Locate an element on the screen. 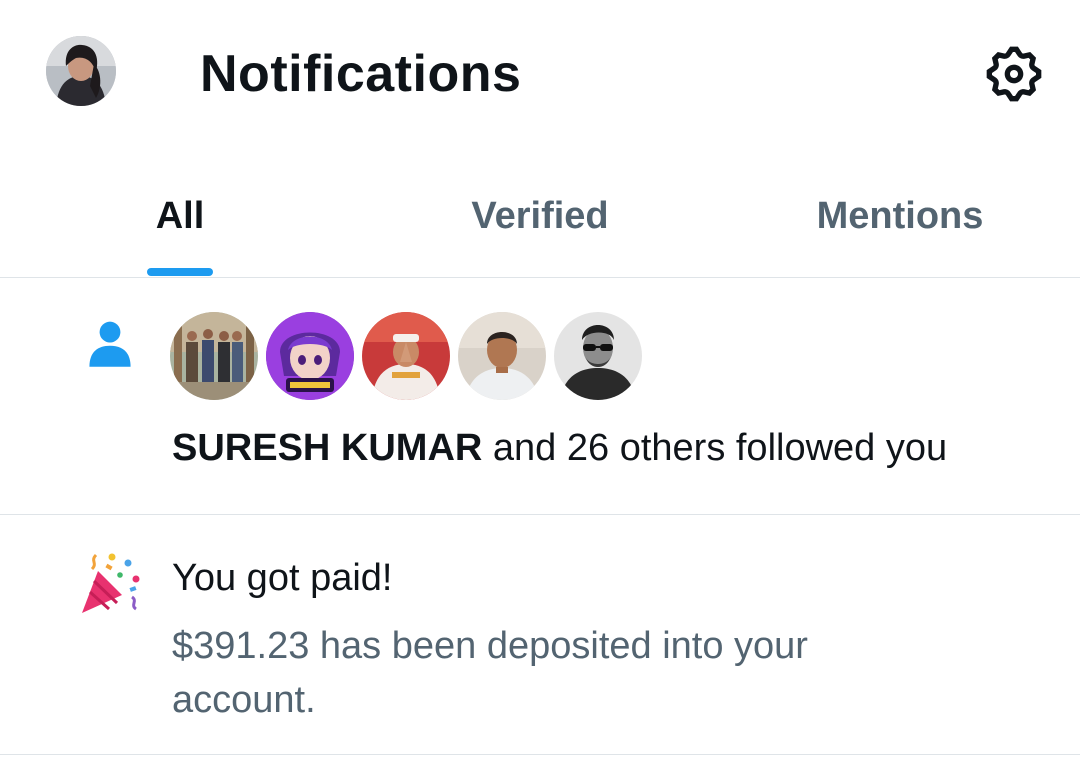 The height and width of the screenshot is (767, 1080). person-icon is located at coordinates (110, 344).